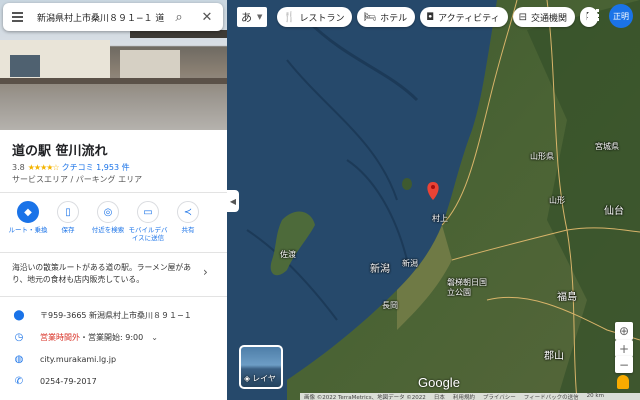 This screenshot has height=400, width=640. I want to click on action-label: モバイルデバイスに送信, so click(148, 234).